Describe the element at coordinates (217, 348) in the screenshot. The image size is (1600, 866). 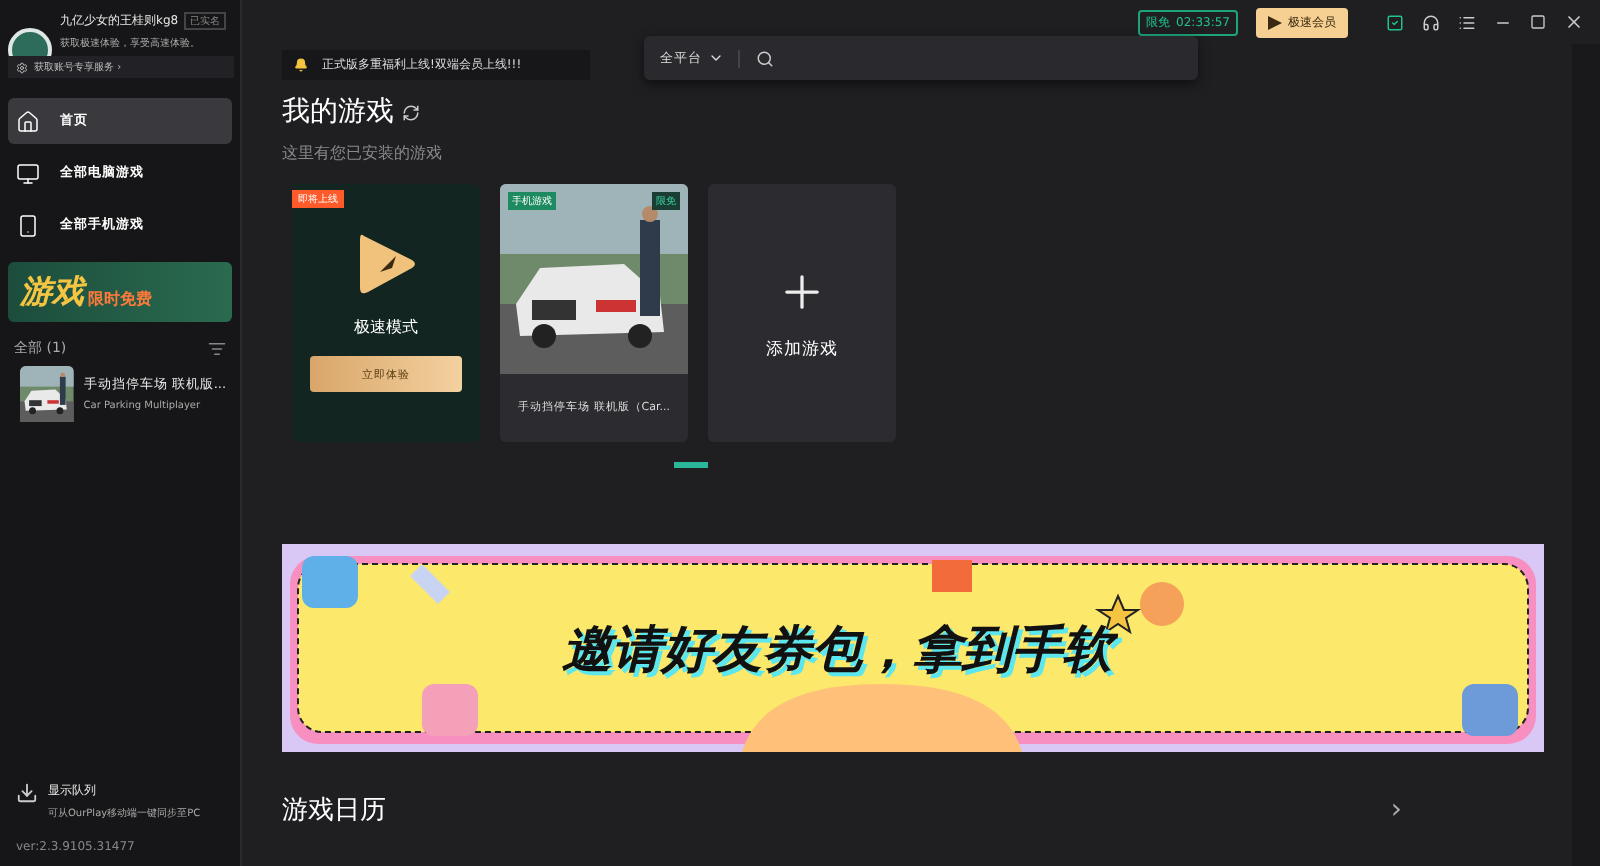
I see `filter-icon` at that location.